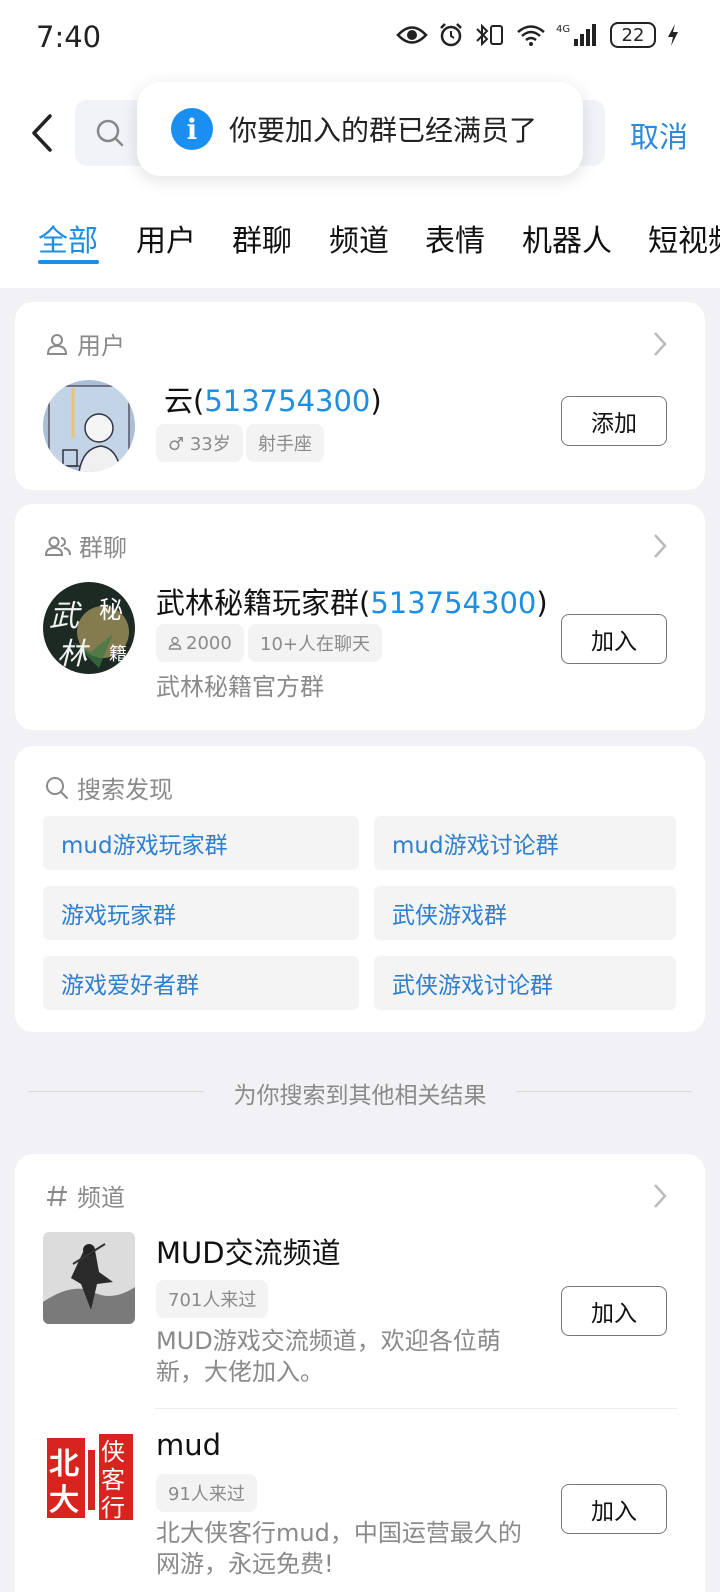 This screenshot has width=720, height=1592. I want to click on channel-thumbnail: 北大侠客行, so click(89, 1476).